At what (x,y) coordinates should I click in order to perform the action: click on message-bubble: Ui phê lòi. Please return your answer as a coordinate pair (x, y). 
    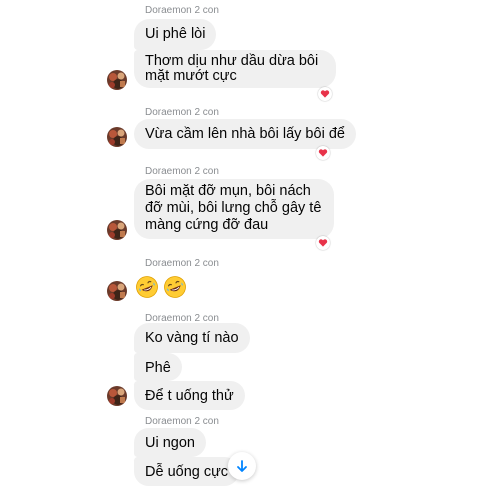
    Looking at the image, I should click on (175, 34).